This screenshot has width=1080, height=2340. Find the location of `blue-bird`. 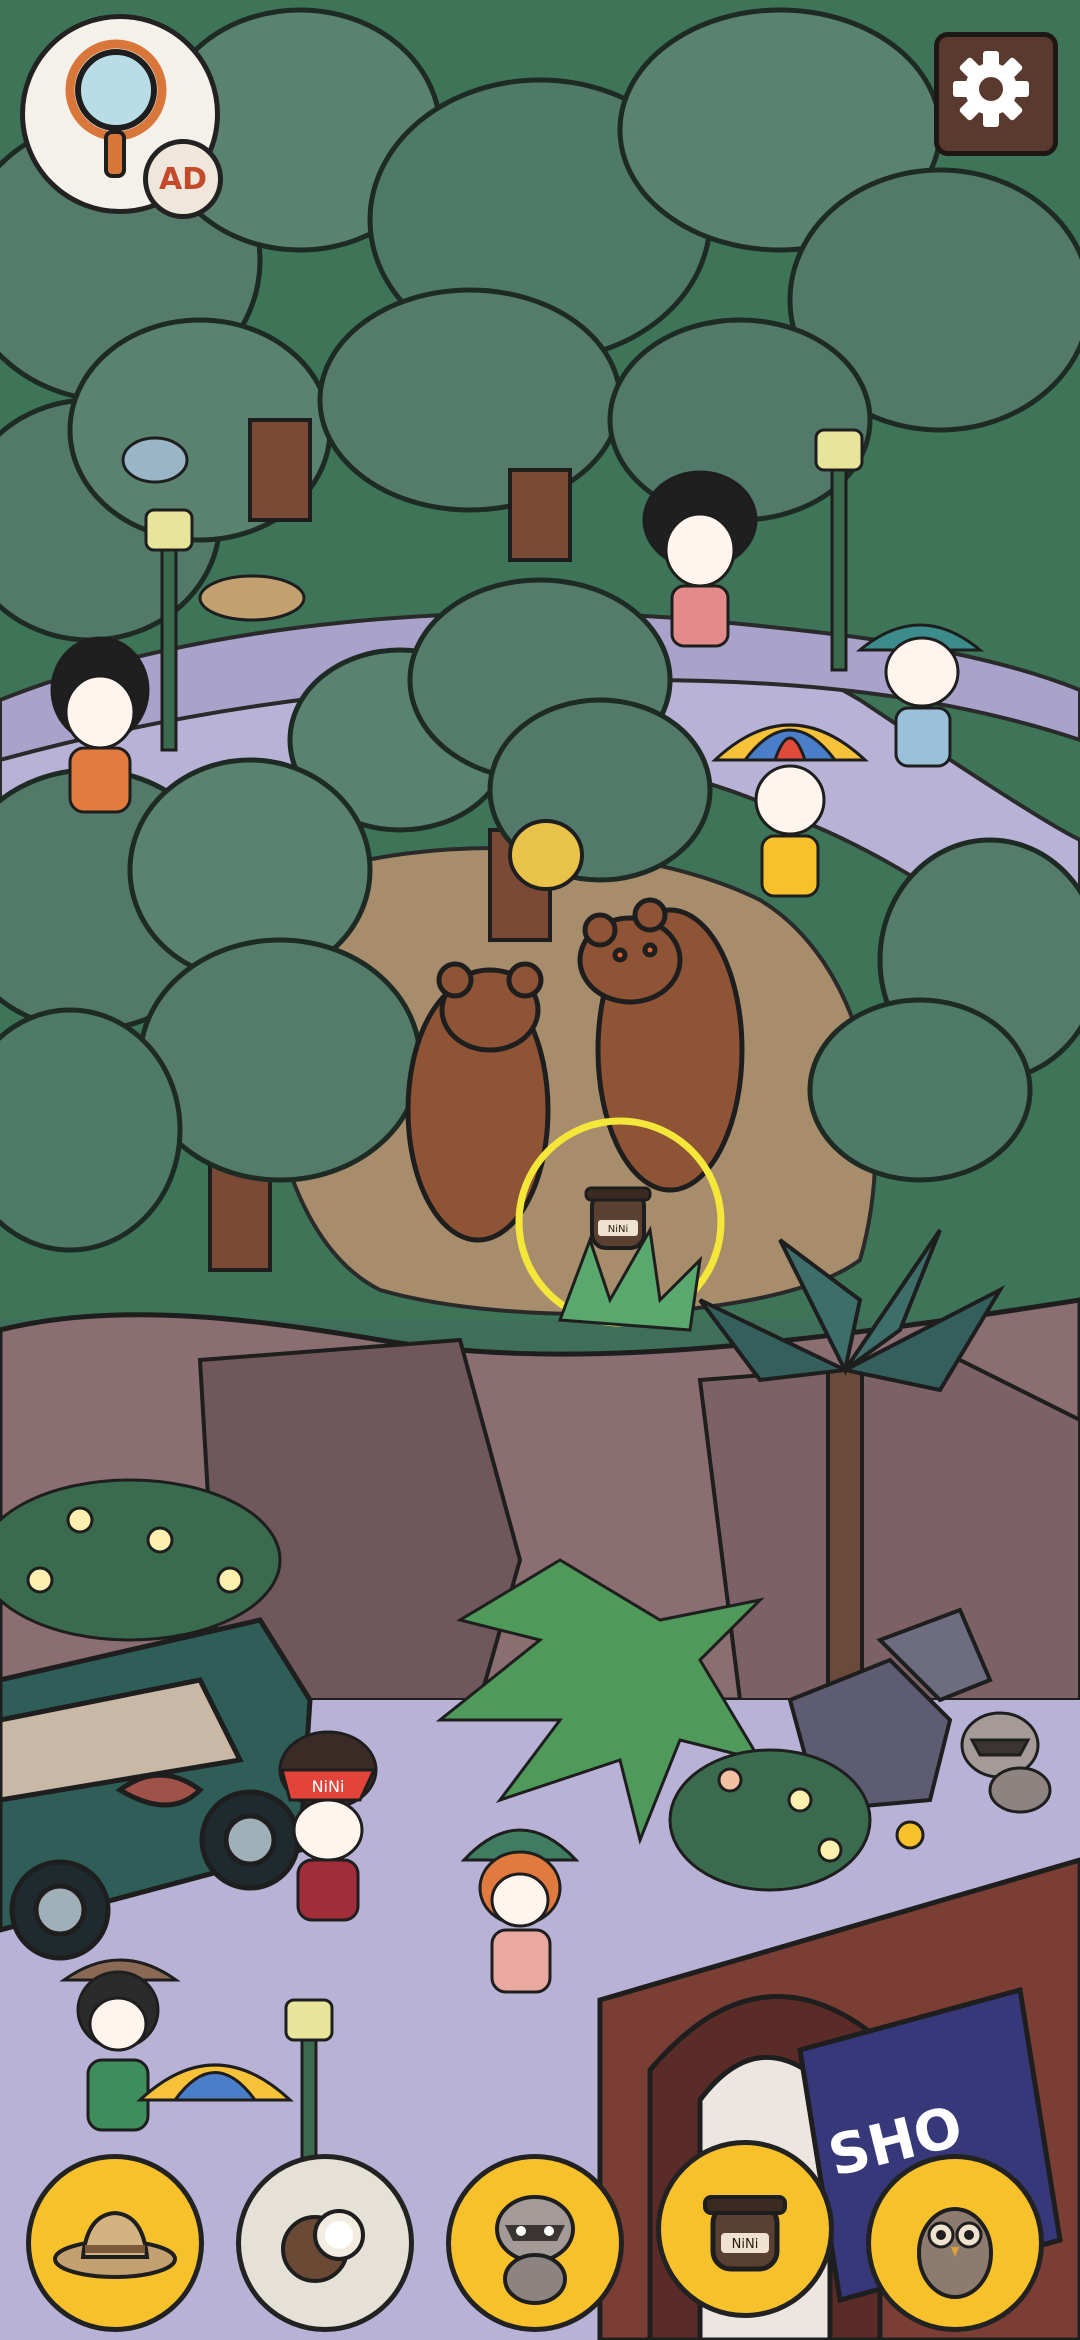

blue-bird is located at coordinates (155, 460).